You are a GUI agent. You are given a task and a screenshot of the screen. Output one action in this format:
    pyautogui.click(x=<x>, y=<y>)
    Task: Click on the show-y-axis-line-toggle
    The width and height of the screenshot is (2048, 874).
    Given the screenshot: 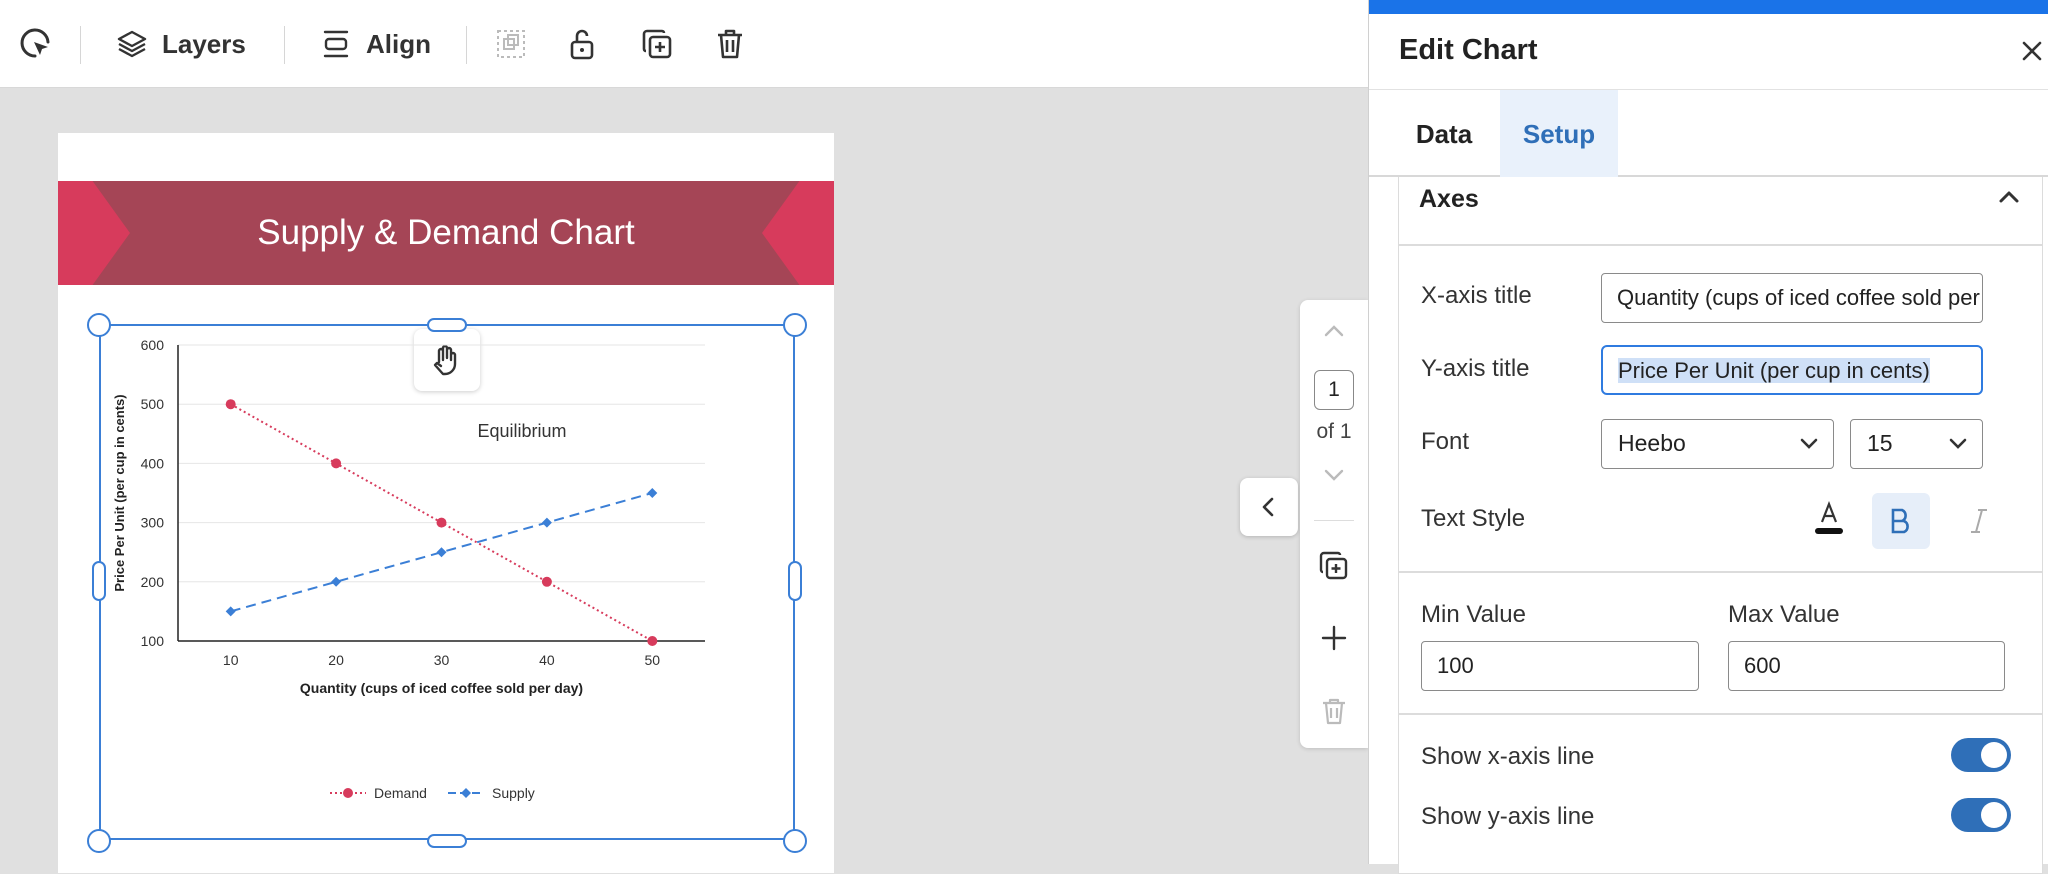 What is the action you would take?
    pyautogui.click(x=1981, y=815)
    